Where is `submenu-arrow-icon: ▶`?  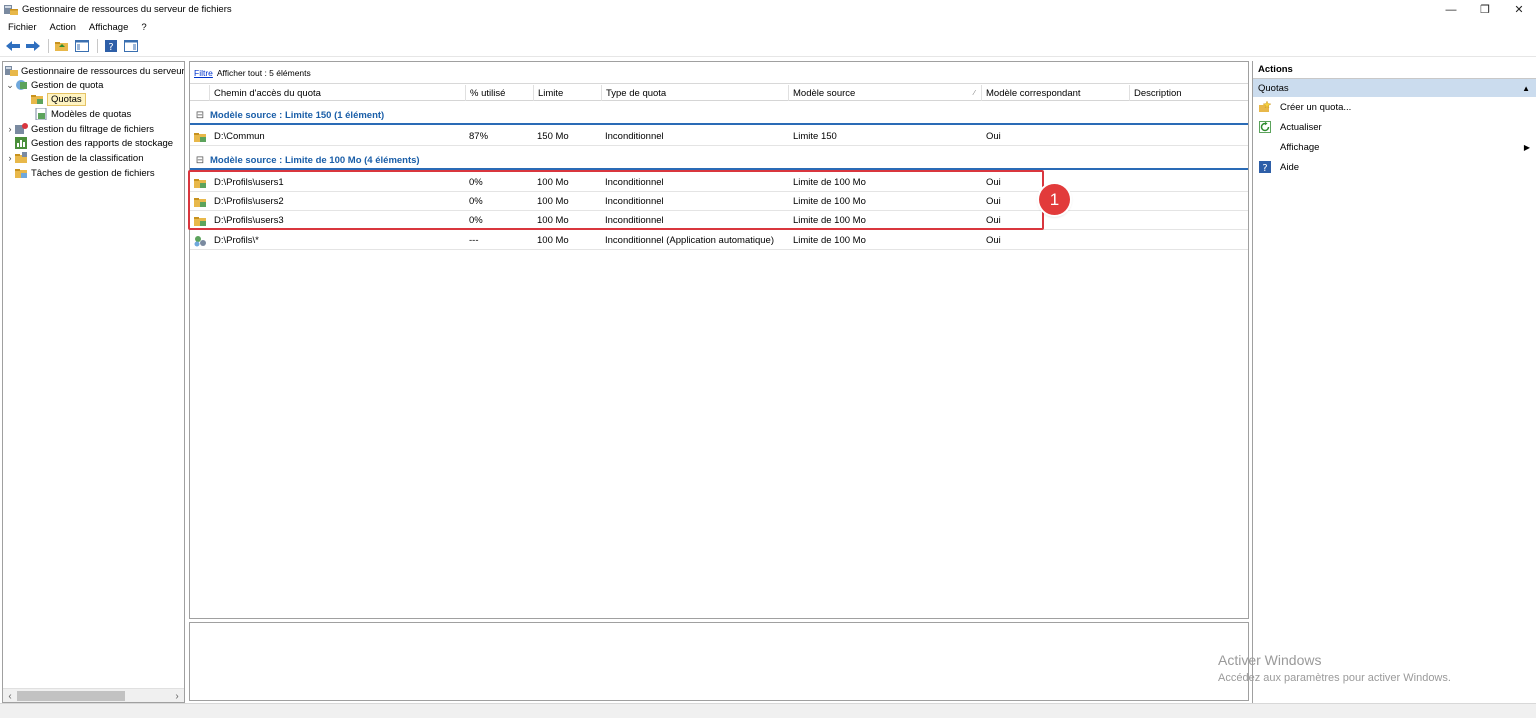
submenu-arrow-icon: ▶ is located at coordinates (1526, 147).